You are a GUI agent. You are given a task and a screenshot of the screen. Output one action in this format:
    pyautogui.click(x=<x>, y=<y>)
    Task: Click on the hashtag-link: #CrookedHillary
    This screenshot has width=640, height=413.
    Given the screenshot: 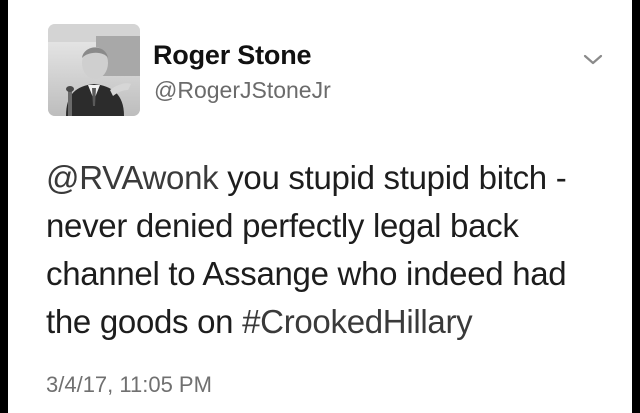 What is the action you would take?
    pyautogui.click(x=357, y=321)
    